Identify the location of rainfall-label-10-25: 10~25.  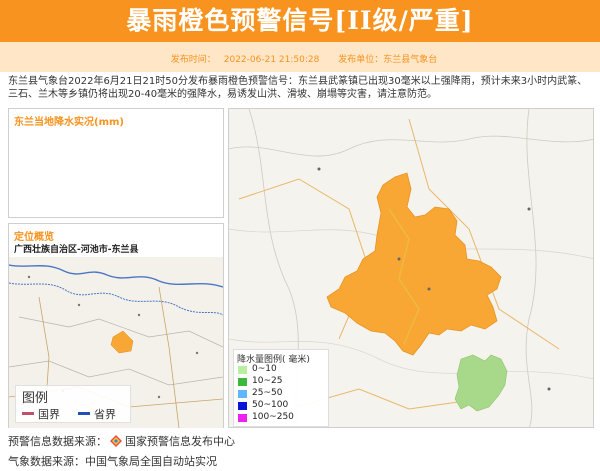
(267, 381).